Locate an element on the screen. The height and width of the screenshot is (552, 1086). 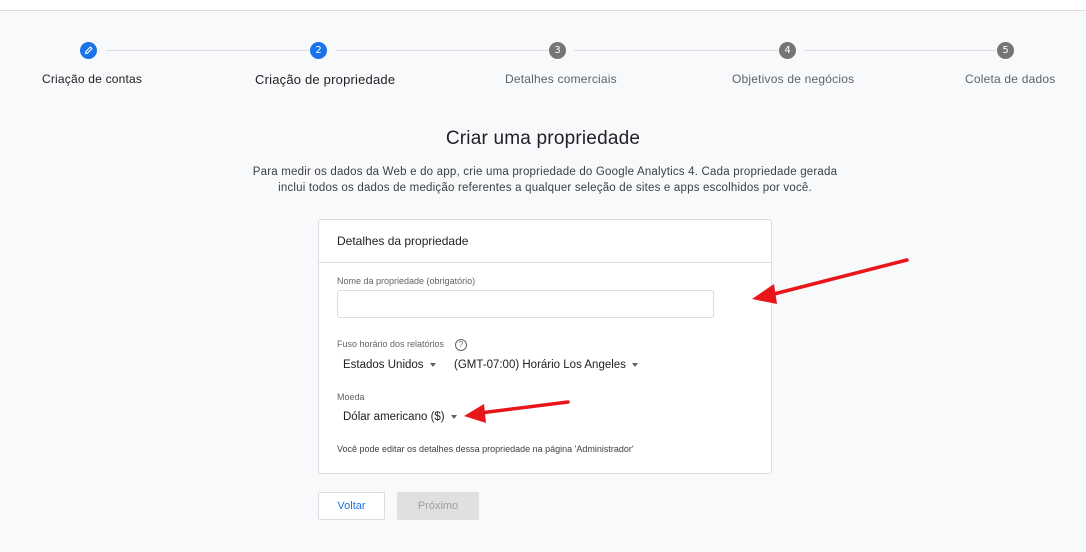
timezone-select-value: (GMT-07:00) Horário Los Angeles is located at coordinates (540, 365).